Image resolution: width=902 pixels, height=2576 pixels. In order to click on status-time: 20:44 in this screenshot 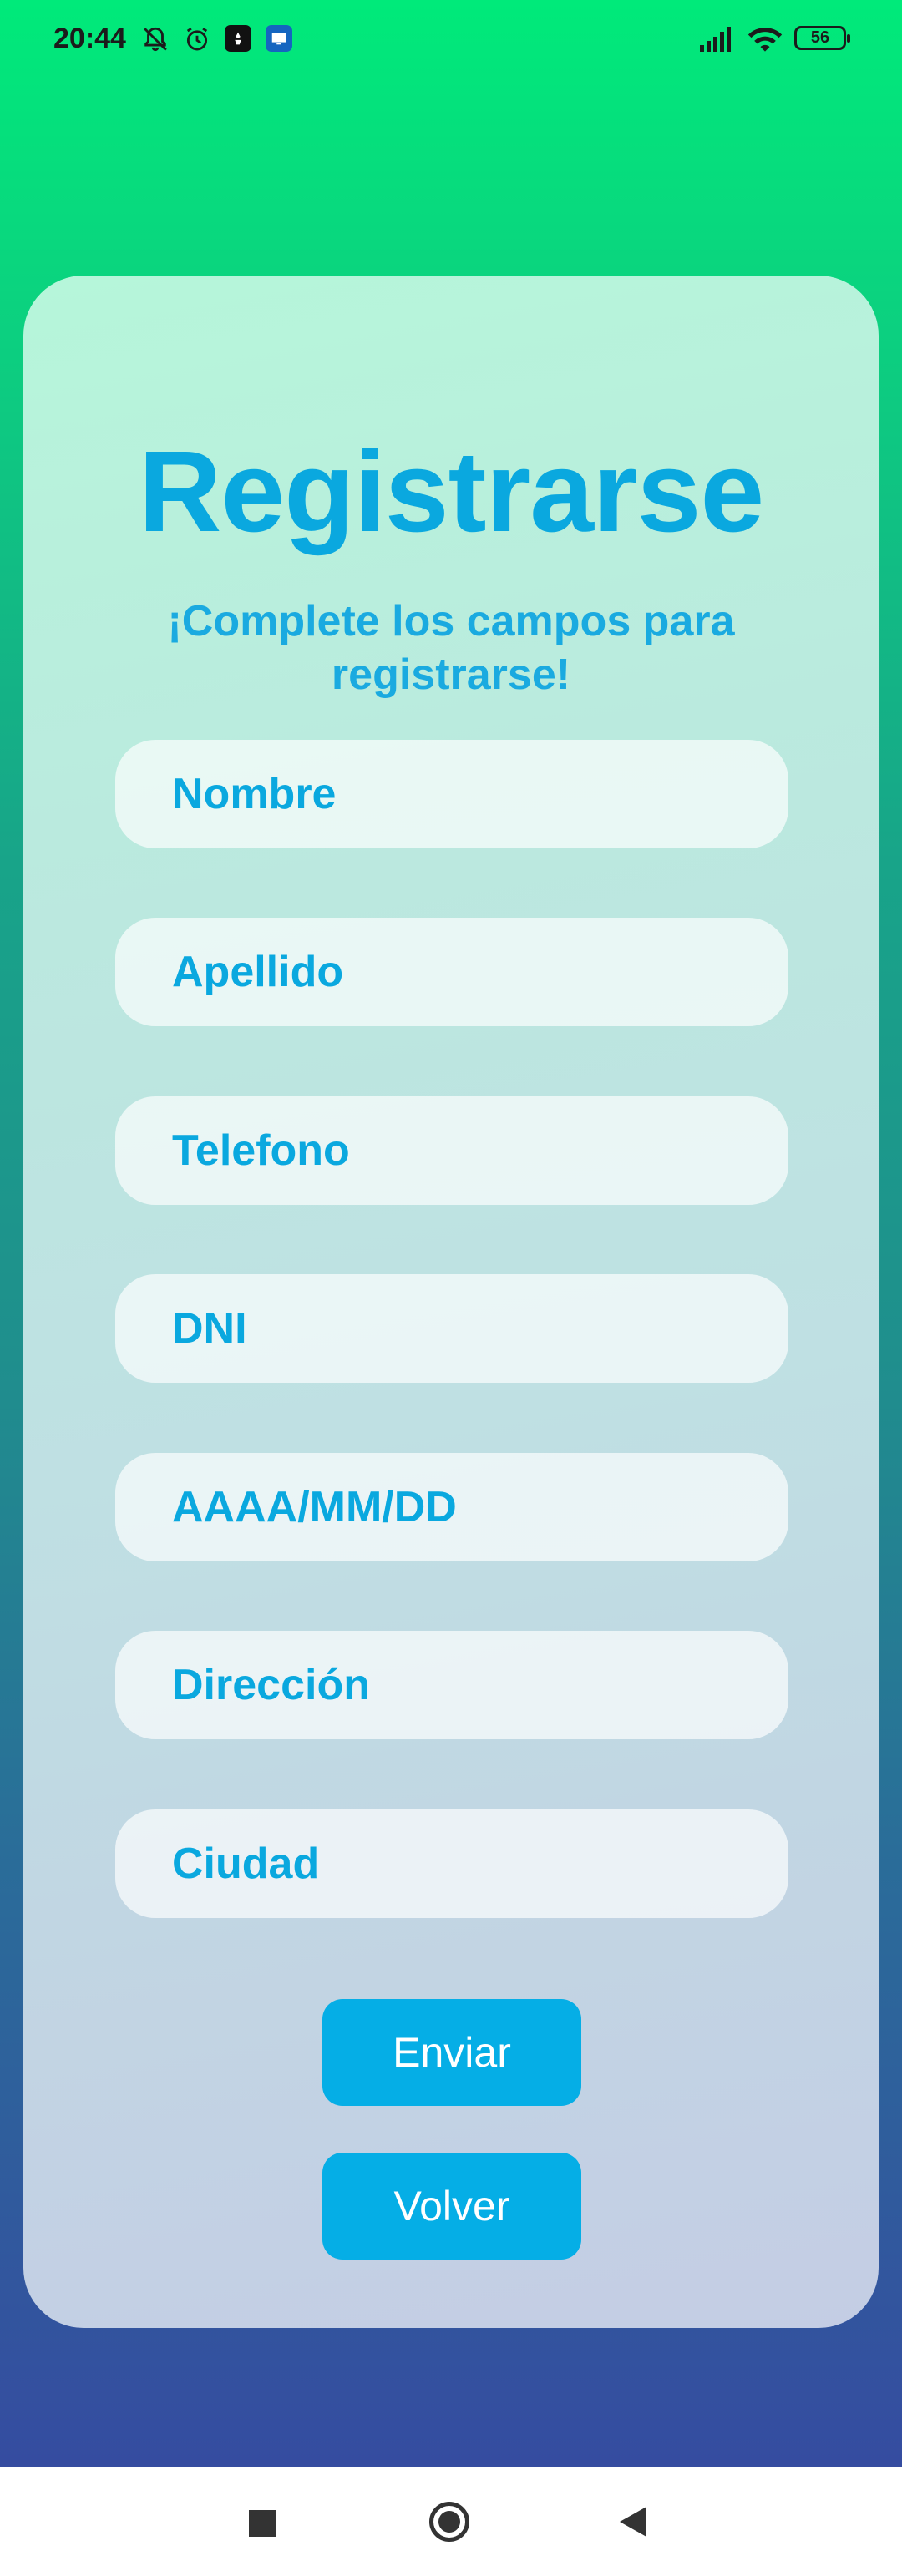, I will do `click(89, 38)`.